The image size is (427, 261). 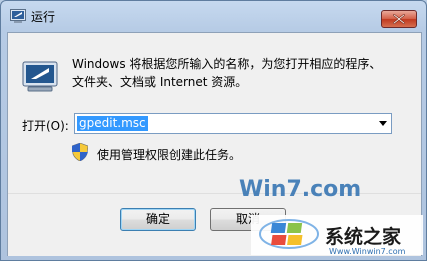 What do you see at coordinates (160, 82) in the screenshot?
I see `description-line: 文件夹、文档或 Internet 资源。` at bounding box center [160, 82].